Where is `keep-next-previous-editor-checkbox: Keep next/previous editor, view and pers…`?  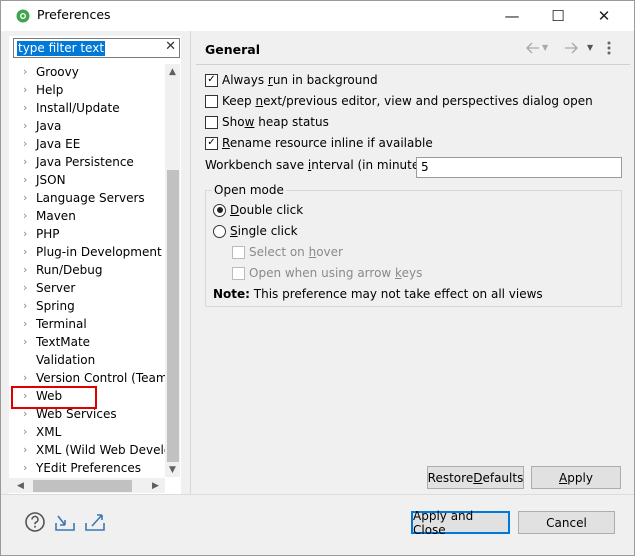
keep-next-previous-editor-checkbox: Keep next/previous editor, view and pers… is located at coordinates (399, 101).